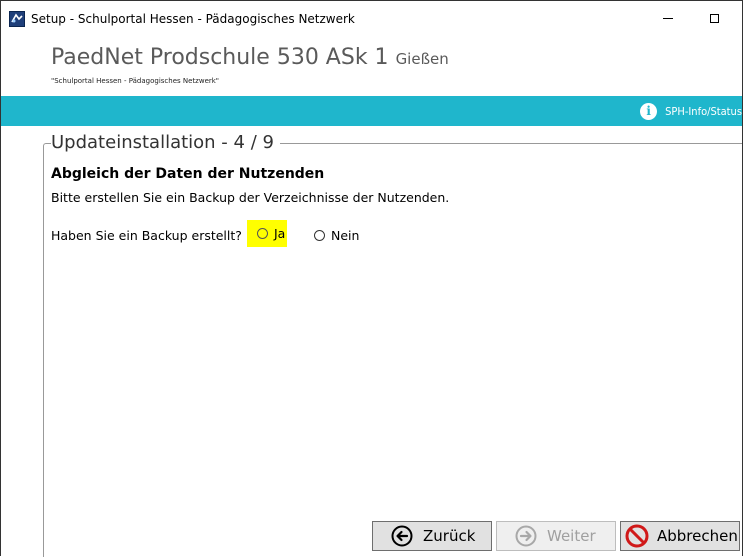  What do you see at coordinates (280, 233) in the screenshot?
I see `radio-label-ja: Ja` at bounding box center [280, 233].